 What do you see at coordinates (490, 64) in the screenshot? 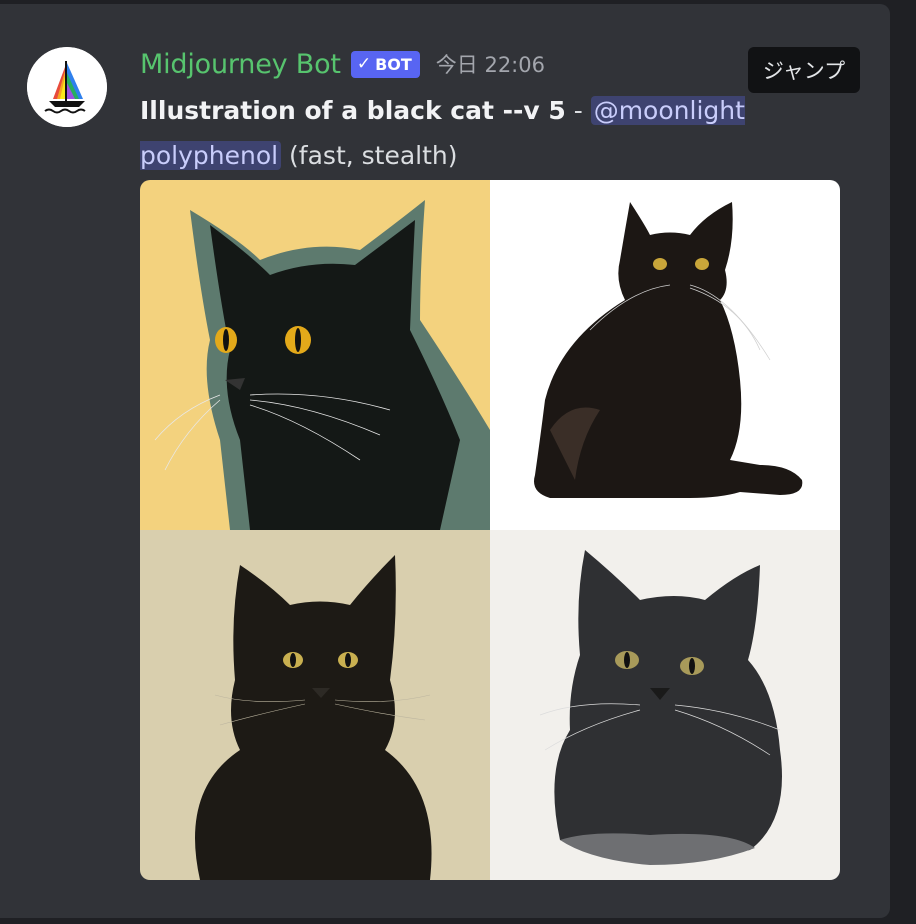
I see `message-timestamp: 今日 22:06` at bounding box center [490, 64].